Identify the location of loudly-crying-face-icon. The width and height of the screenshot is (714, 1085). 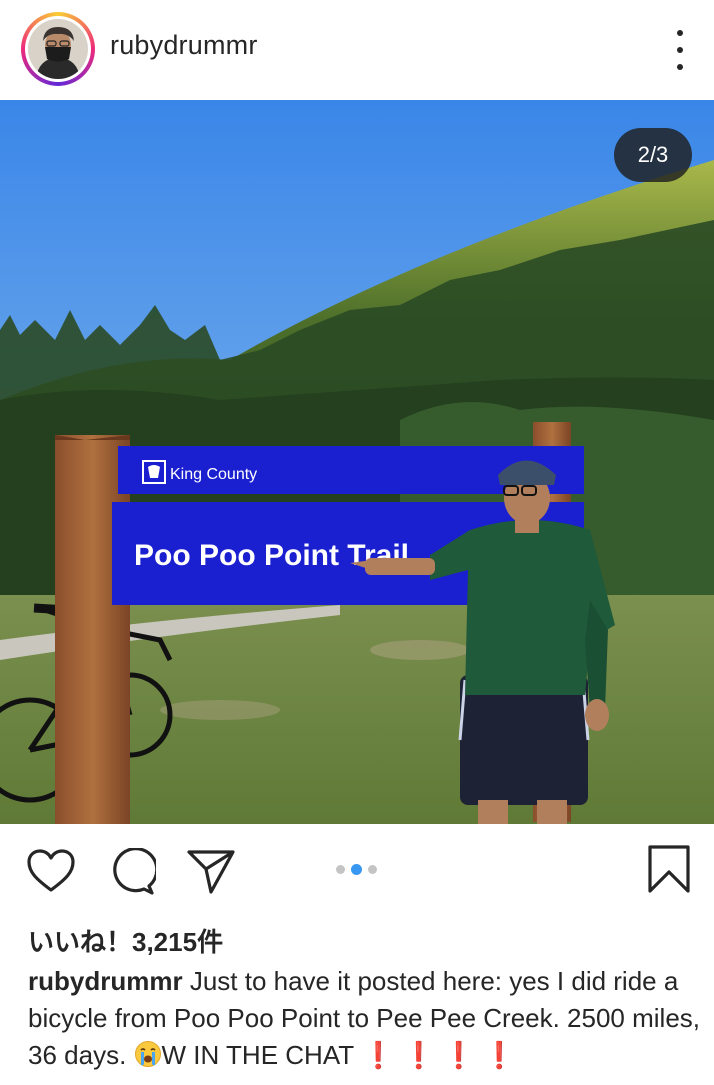
(148, 1059).